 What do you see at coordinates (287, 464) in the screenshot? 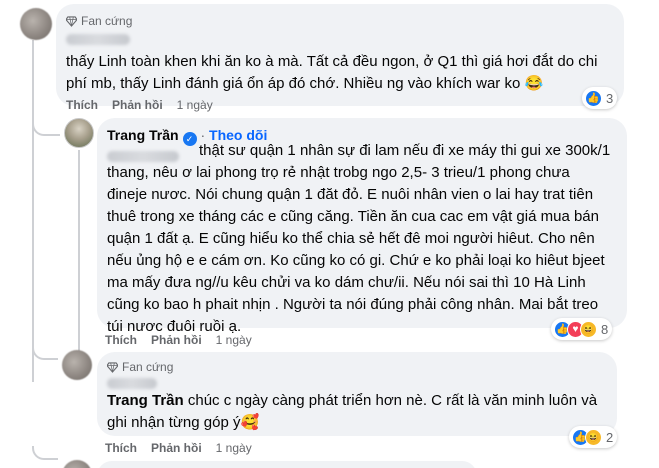
I see `comment-bubble-4-partial` at bounding box center [287, 464].